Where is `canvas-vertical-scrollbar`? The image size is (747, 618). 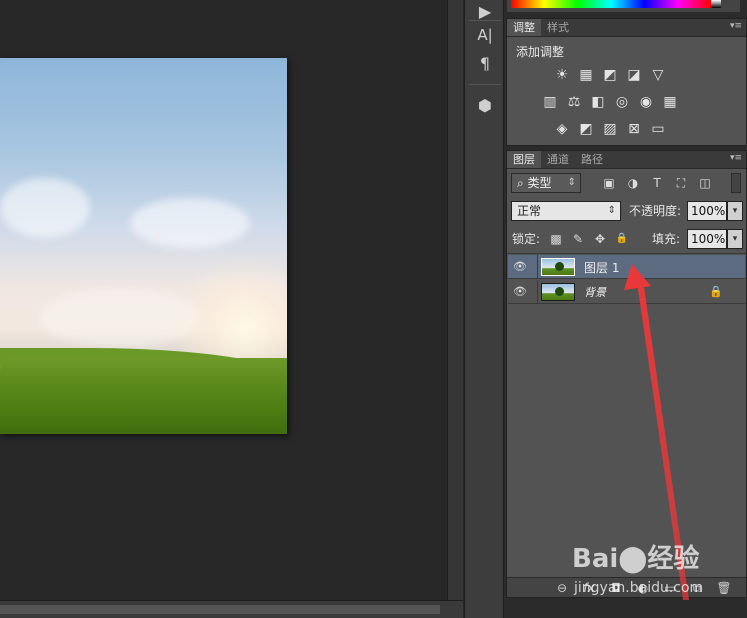 canvas-vertical-scrollbar is located at coordinates (455, 300).